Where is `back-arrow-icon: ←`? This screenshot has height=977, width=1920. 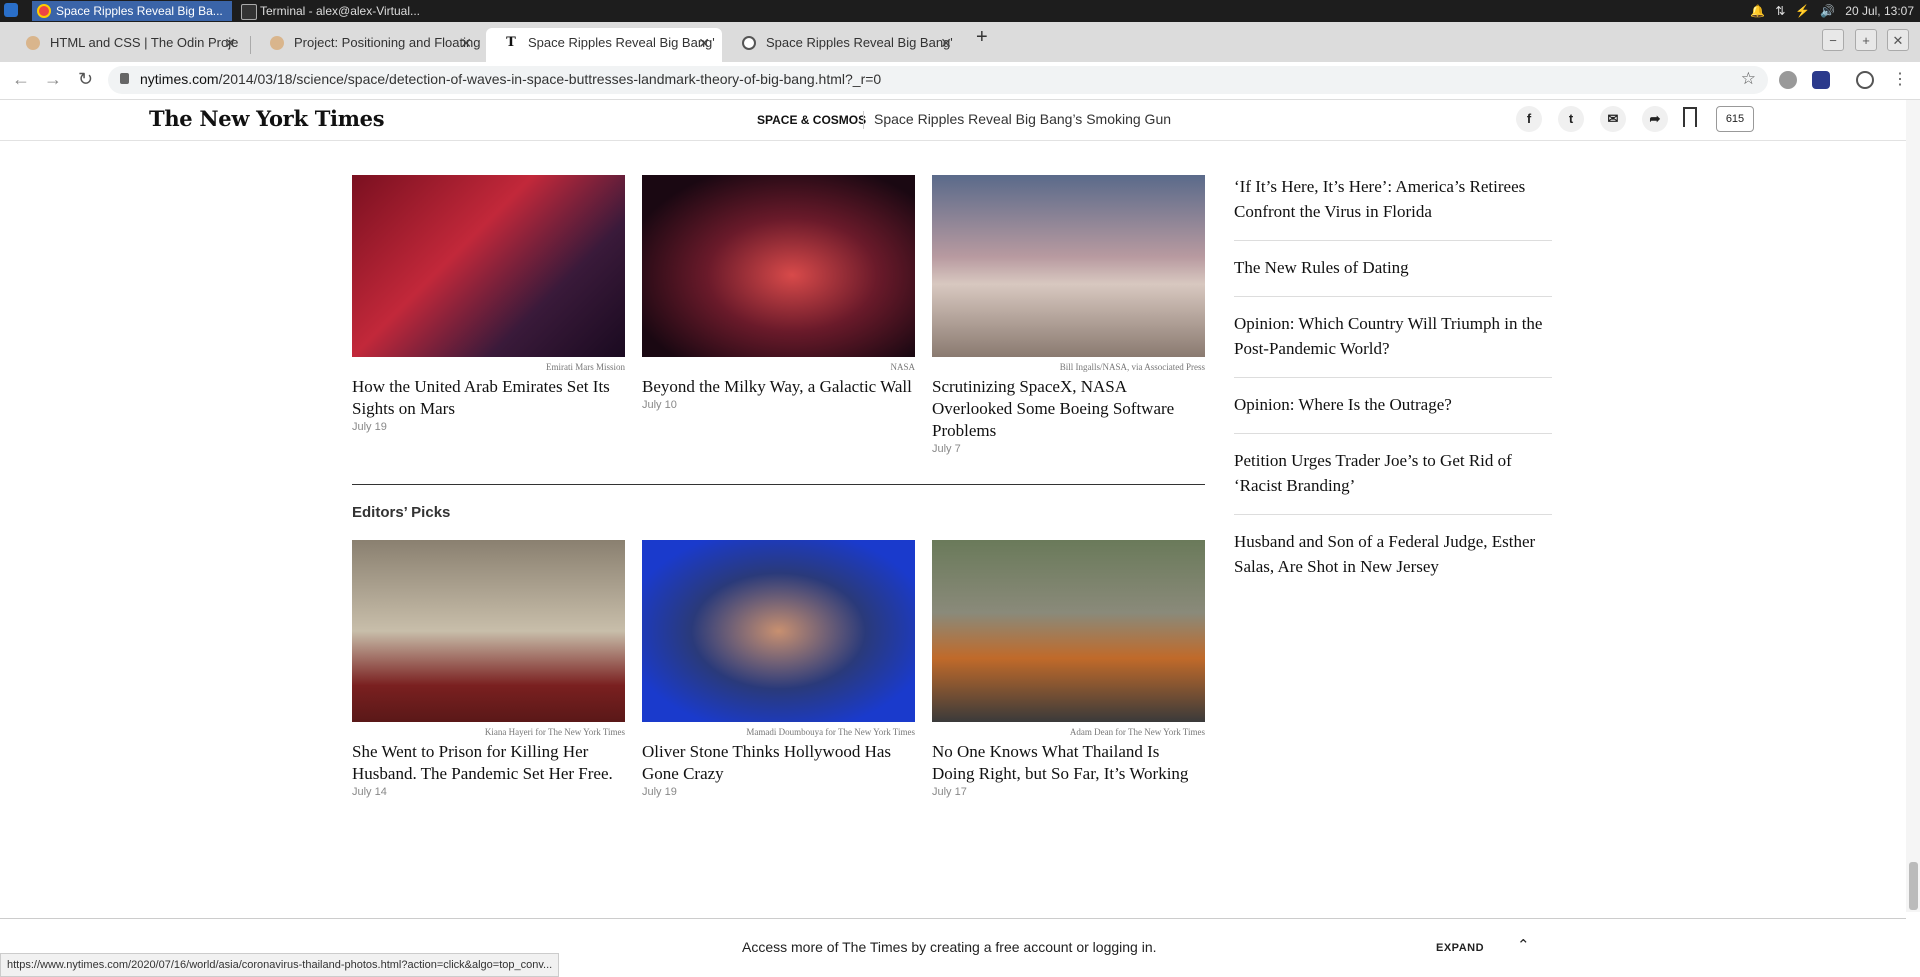
back-arrow-icon: ← is located at coordinates (21, 79).